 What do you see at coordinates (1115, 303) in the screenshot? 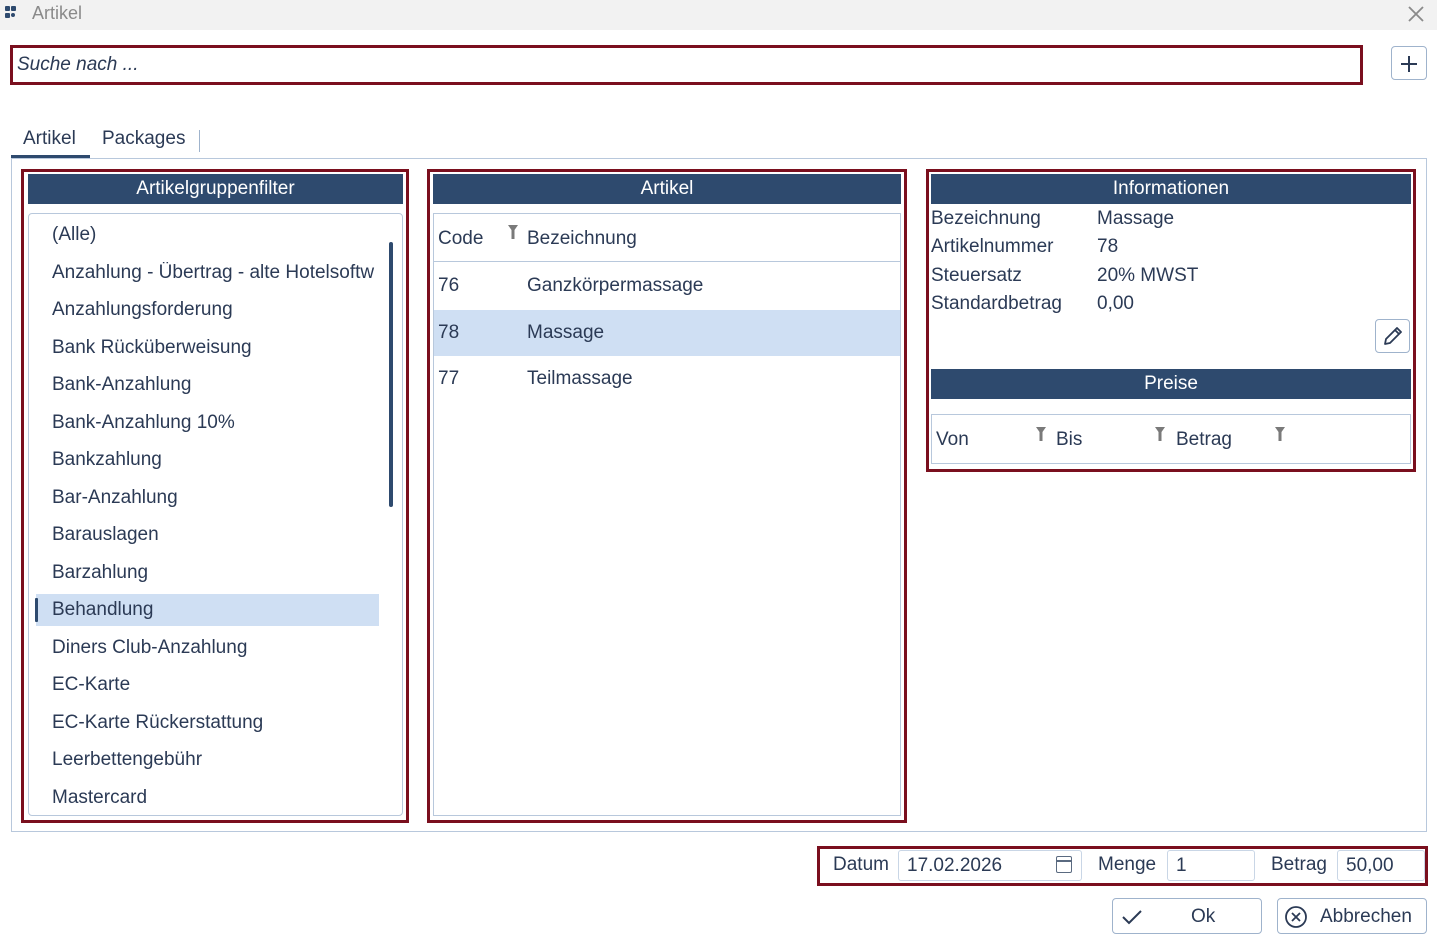
I see `info-value-standardbetrag: 0,00` at bounding box center [1115, 303].